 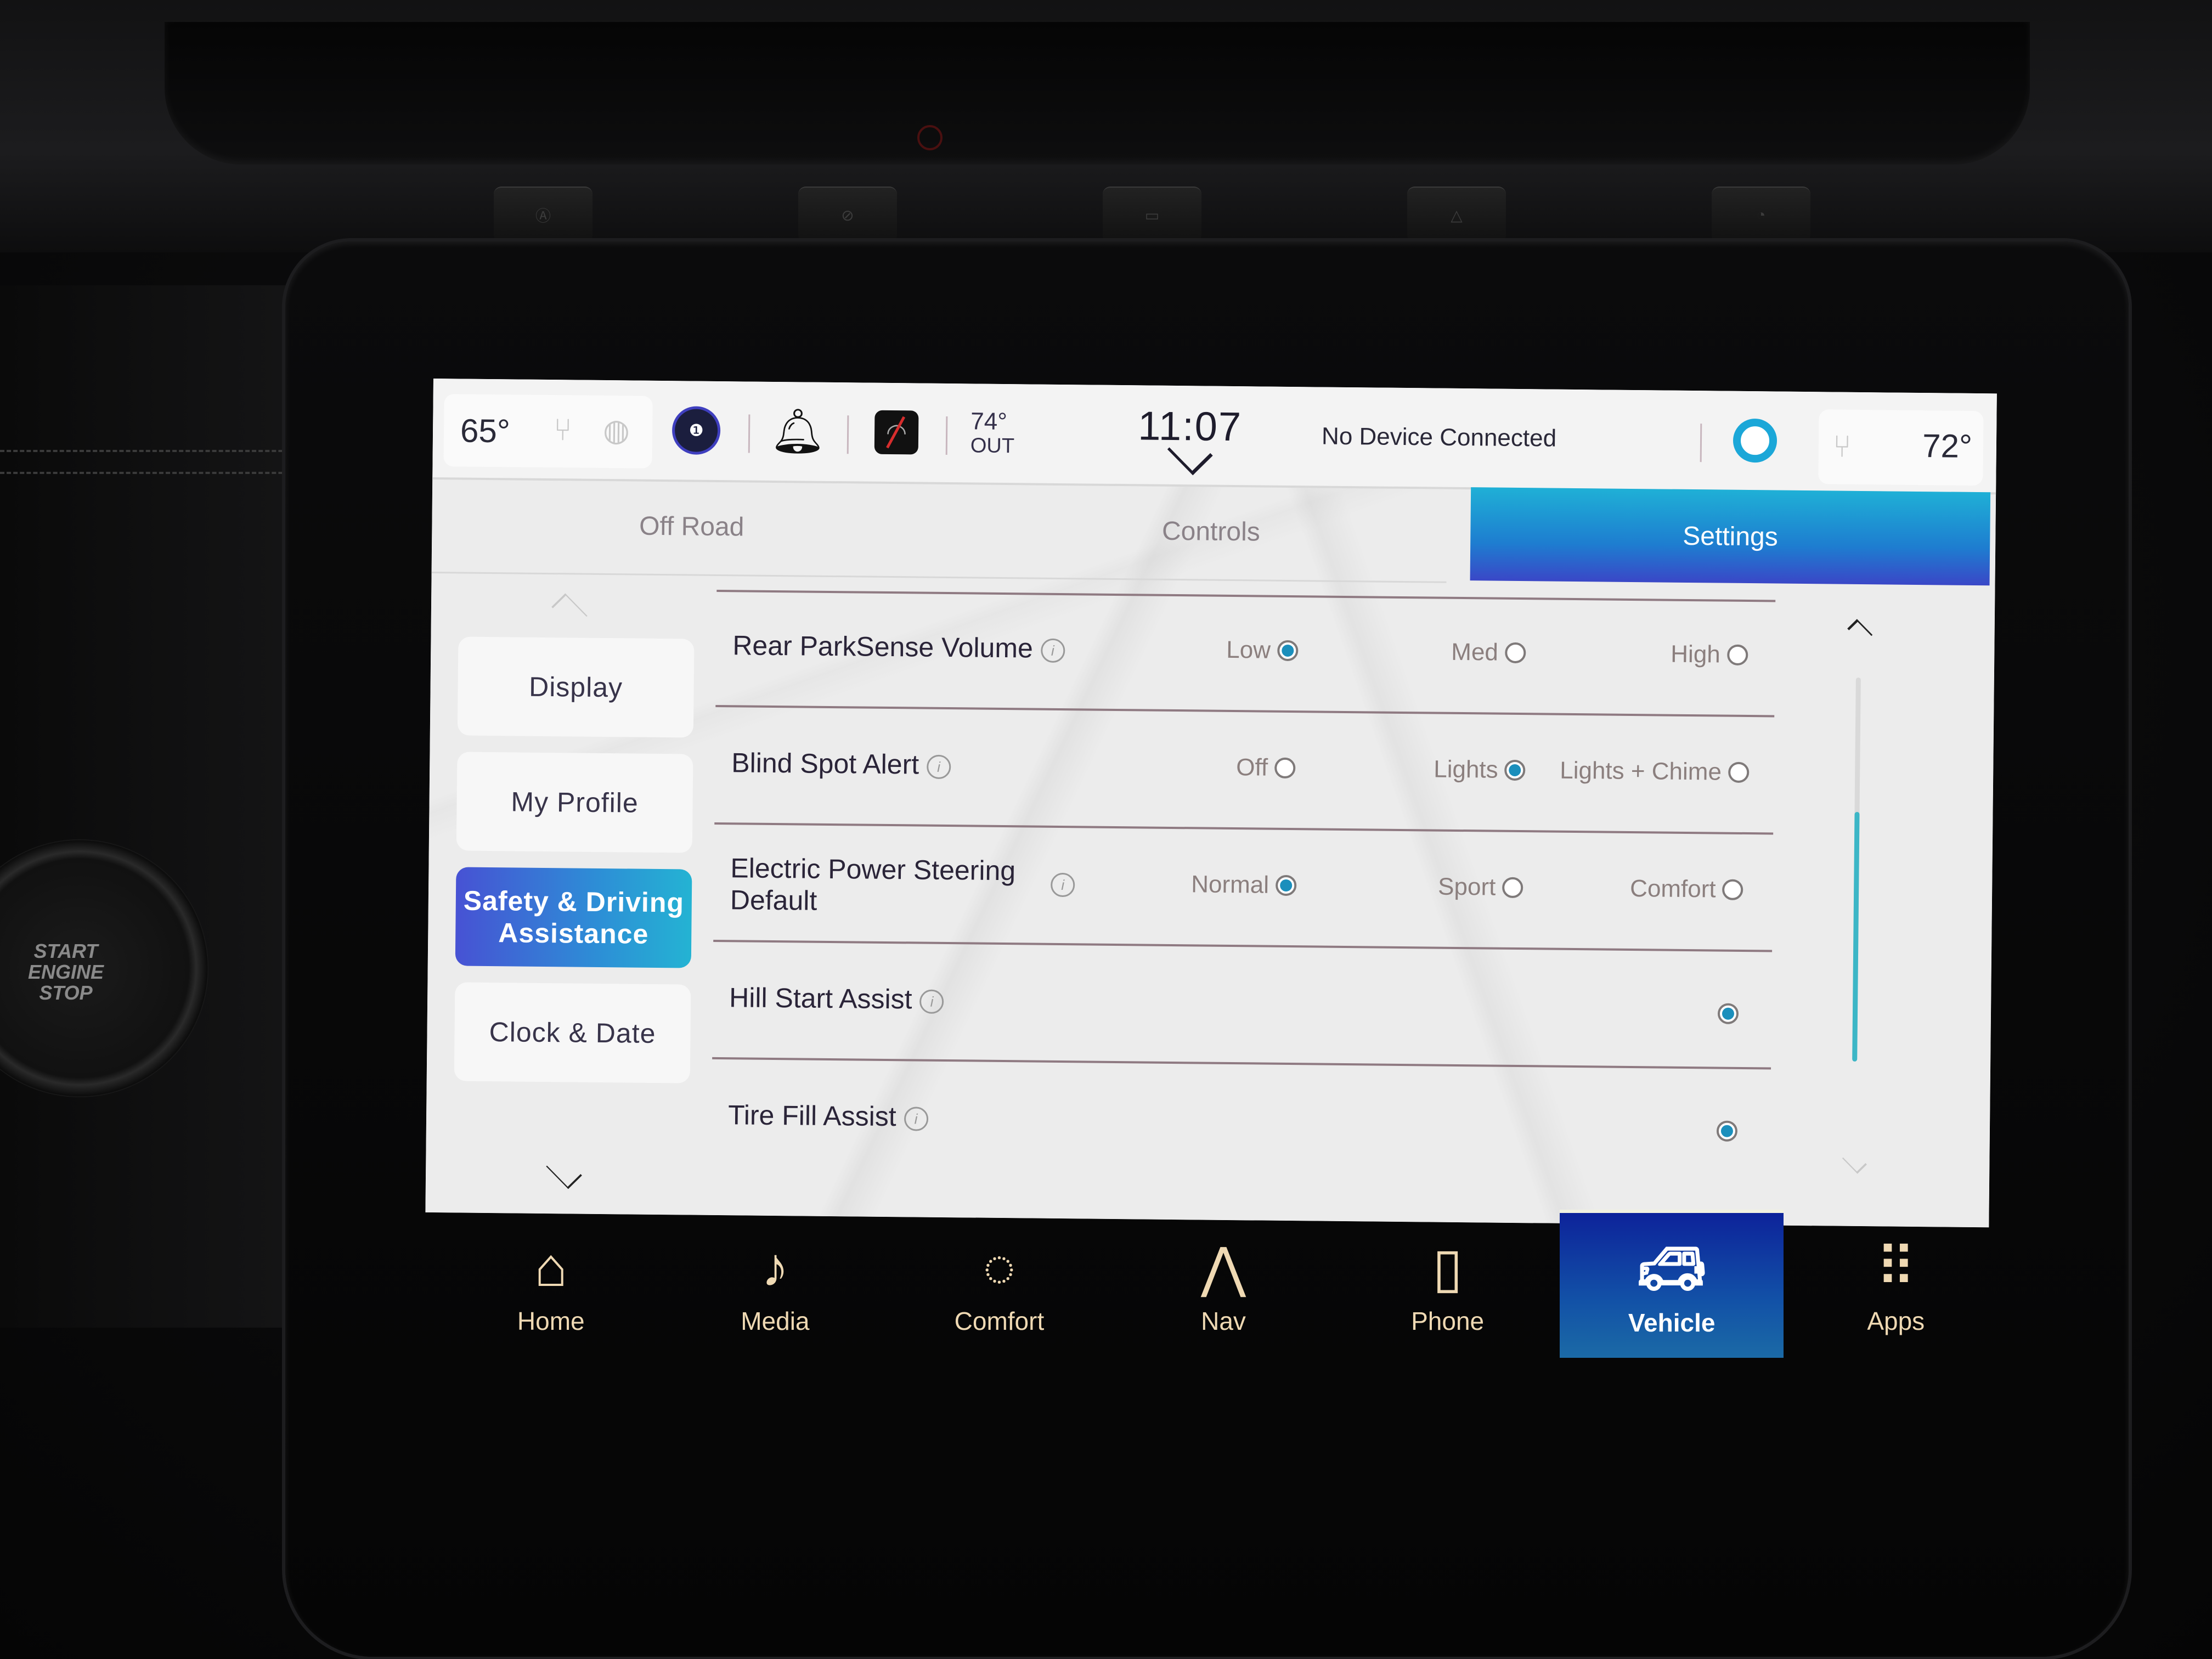 What do you see at coordinates (883, 647) in the screenshot?
I see `setting-label-text: Rear ParkSense Volume` at bounding box center [883, 647].